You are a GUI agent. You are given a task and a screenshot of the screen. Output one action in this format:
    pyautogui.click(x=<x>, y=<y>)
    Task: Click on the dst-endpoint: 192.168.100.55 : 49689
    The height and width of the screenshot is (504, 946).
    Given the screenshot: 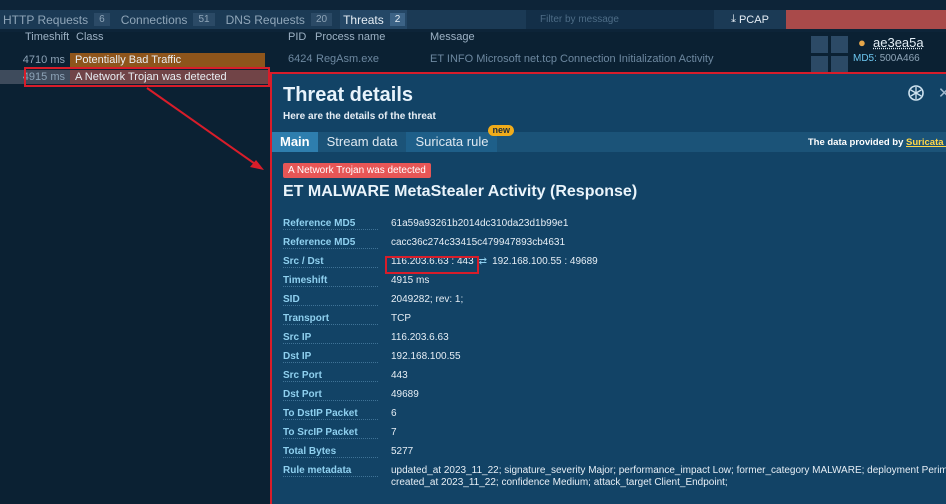 What is the action you would take?
    pyautogui.click(x=545, y=261)
    